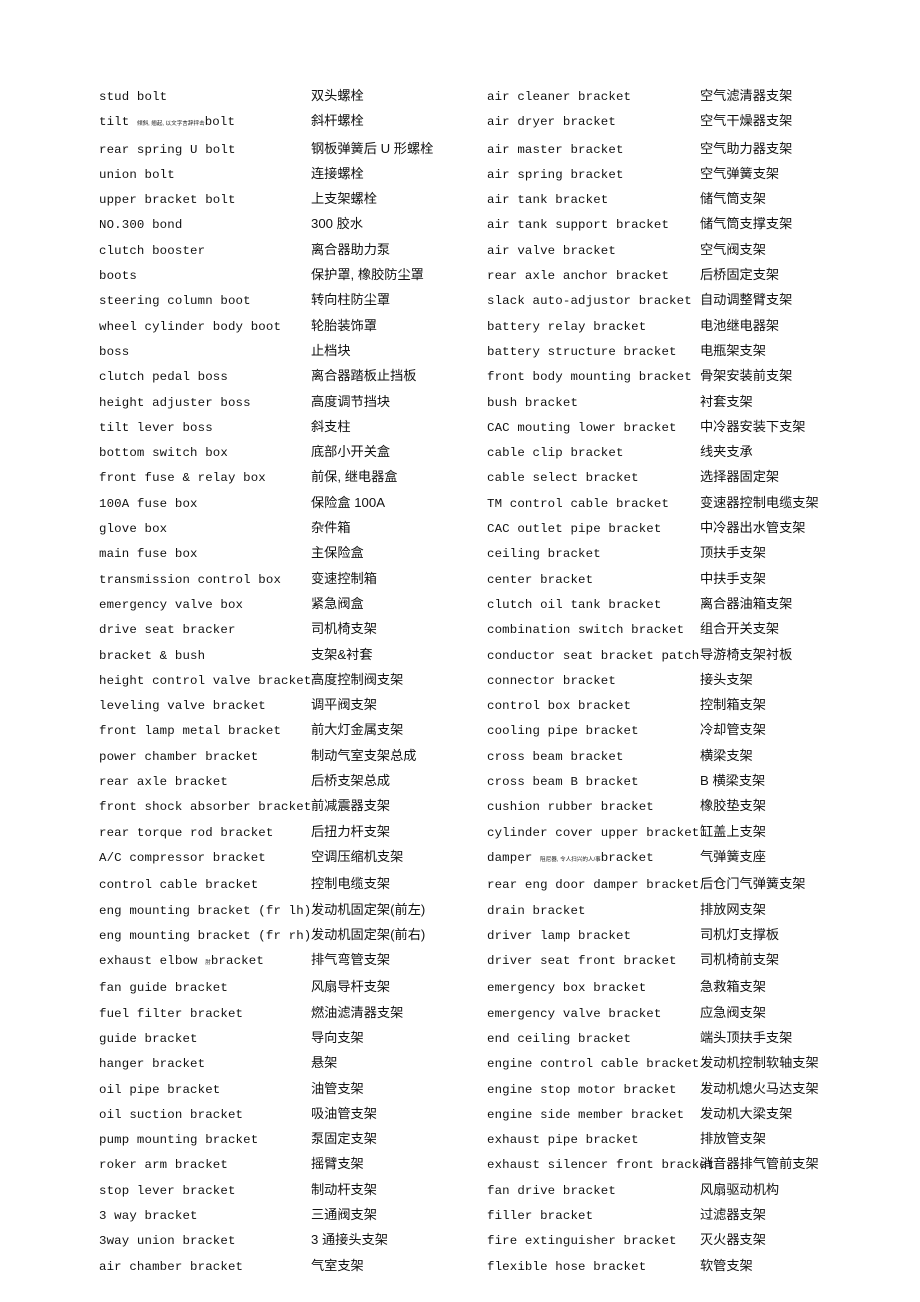 Image resolution: width=920 pixels, height=1302 pixels. What do you see at coordinates (733, 806) in the screenshot?
I see `term-chinese-right: 橡胶垫支架` at bounding box center [733, 806].